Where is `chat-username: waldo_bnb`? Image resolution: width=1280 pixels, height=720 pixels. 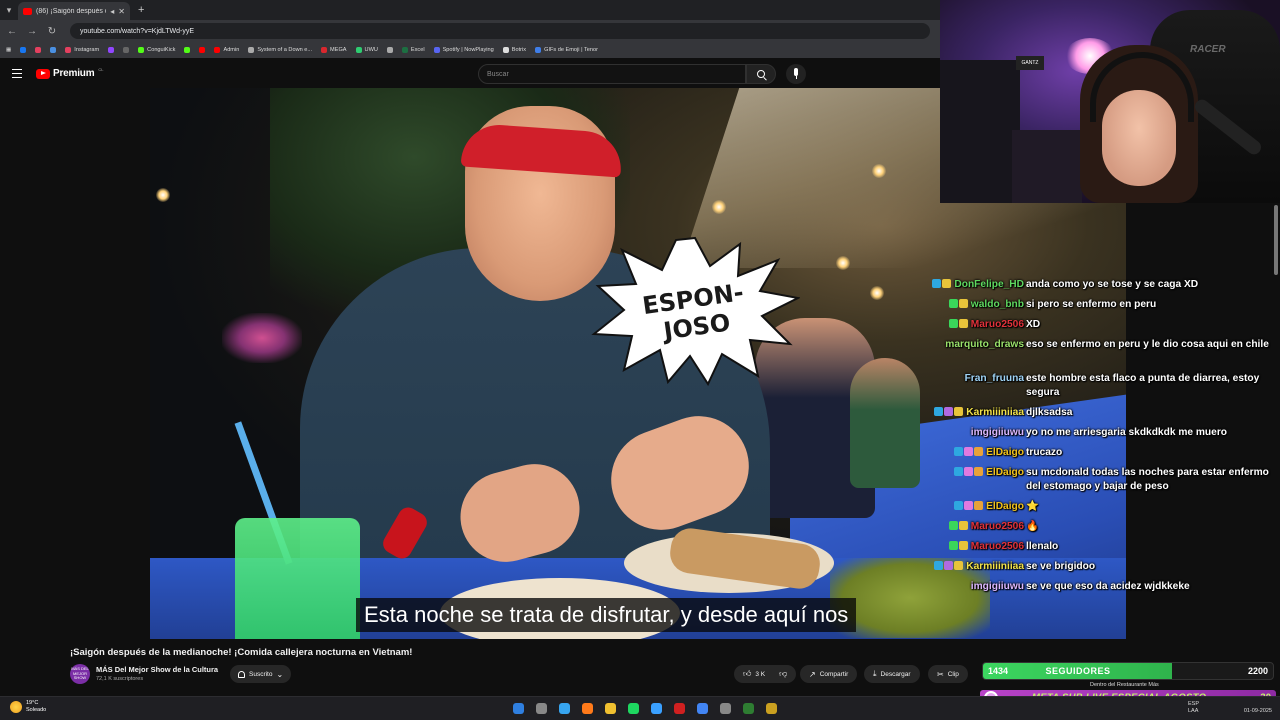 chat-username: waldo_bnb is located at coordinates (986, 305).